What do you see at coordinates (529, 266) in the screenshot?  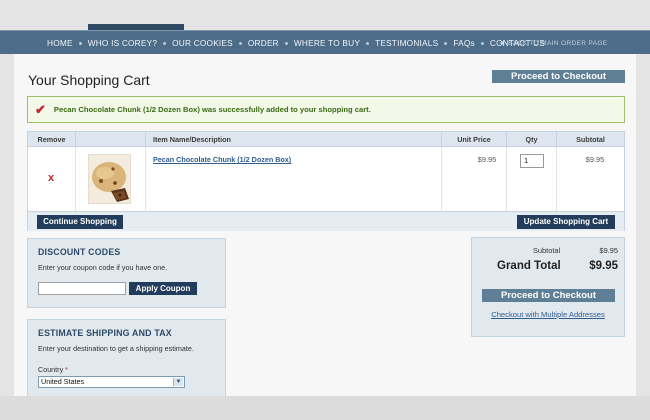 I see `grand-total-label: Grand Total` at bounding box center [529, 266].